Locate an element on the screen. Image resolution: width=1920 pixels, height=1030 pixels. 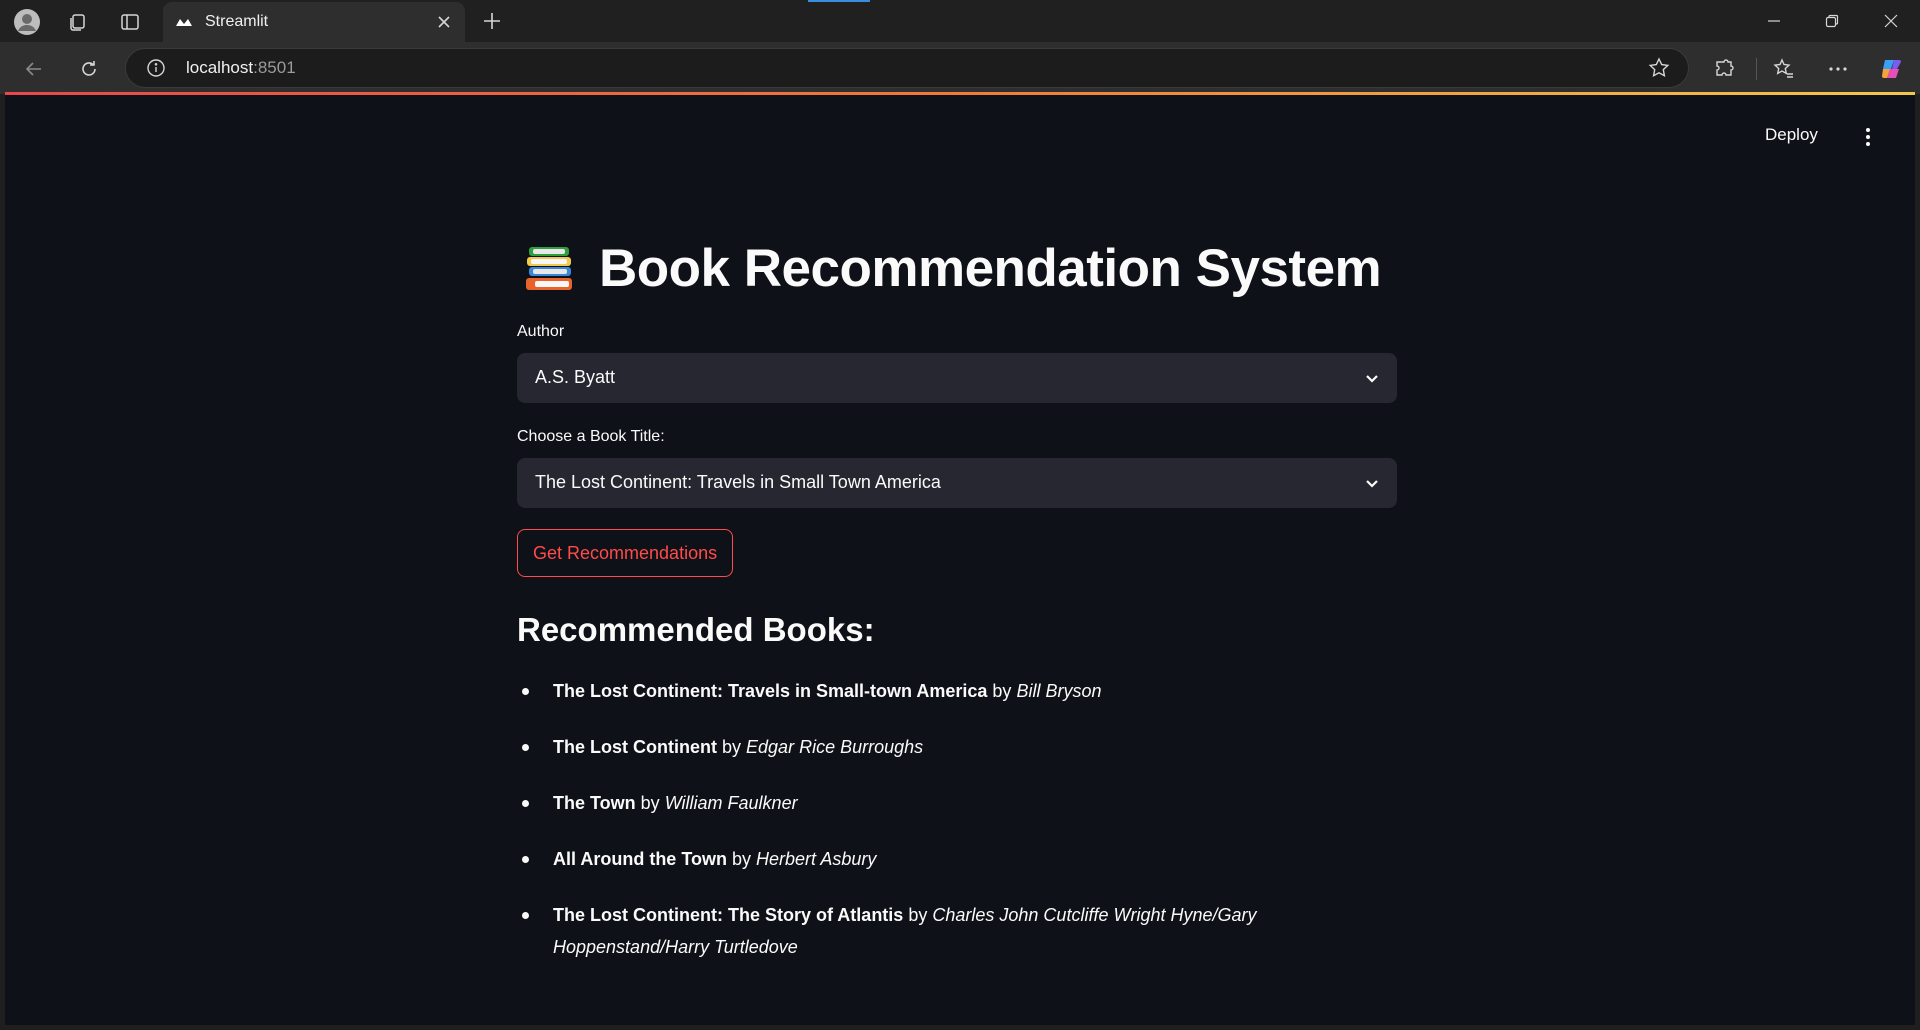
book-title-label: Choose a Book Title: is located at coordinates (591, 436).